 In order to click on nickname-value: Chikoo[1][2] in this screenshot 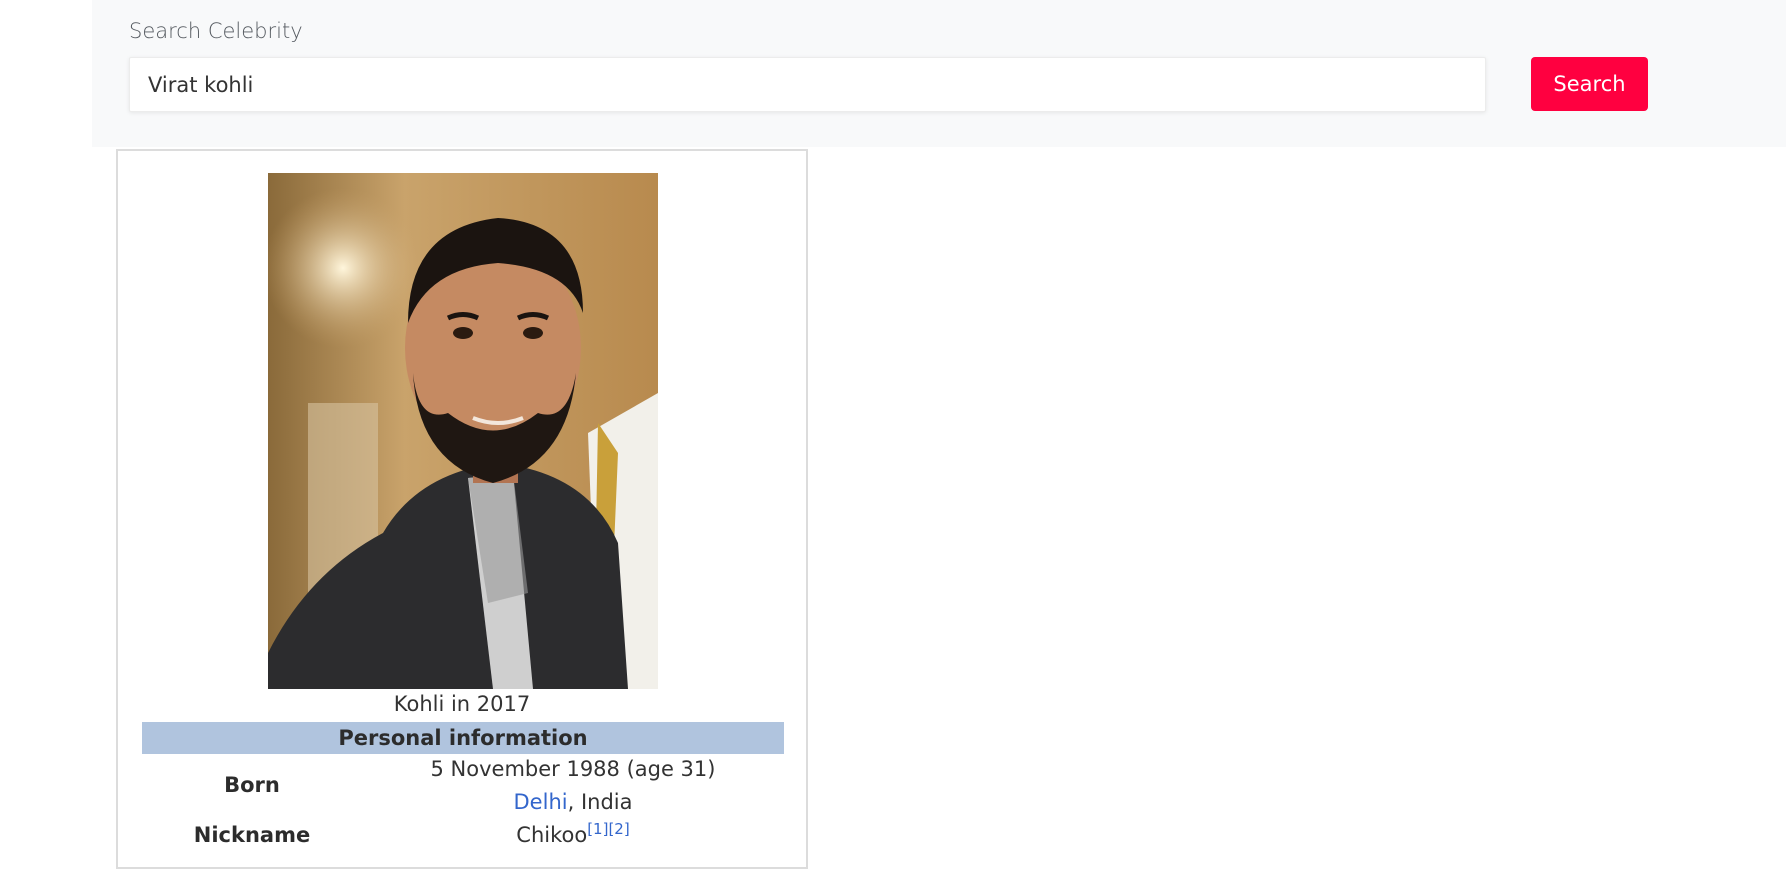, I will do `click(573, 834)`.